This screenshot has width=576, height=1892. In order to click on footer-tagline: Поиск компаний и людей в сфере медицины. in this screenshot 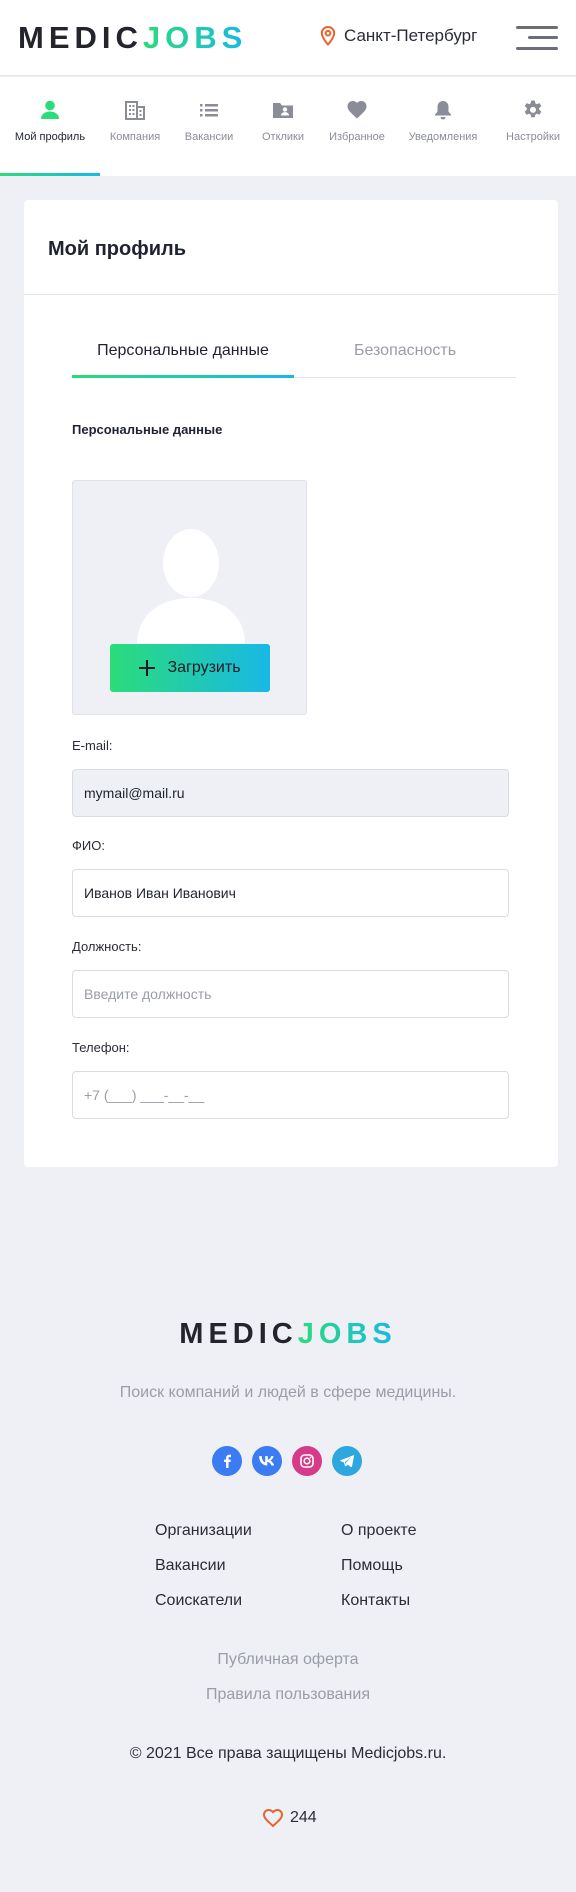, I will do `click(288, 1392)`.